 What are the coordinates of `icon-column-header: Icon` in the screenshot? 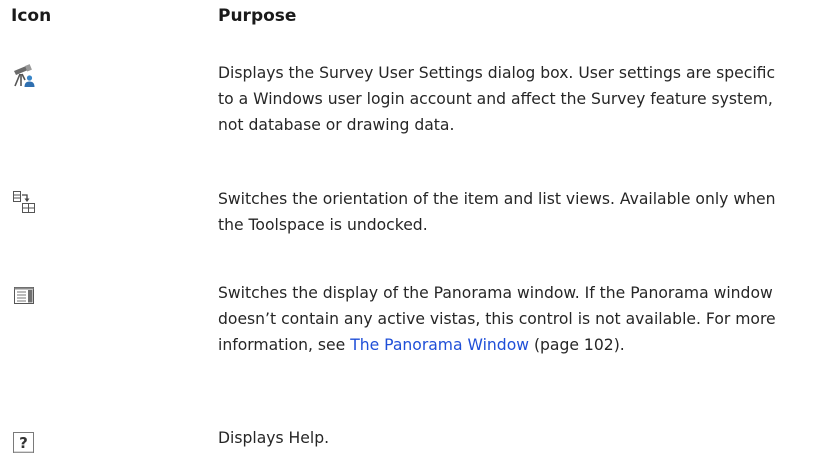 It's located at (31, 16).